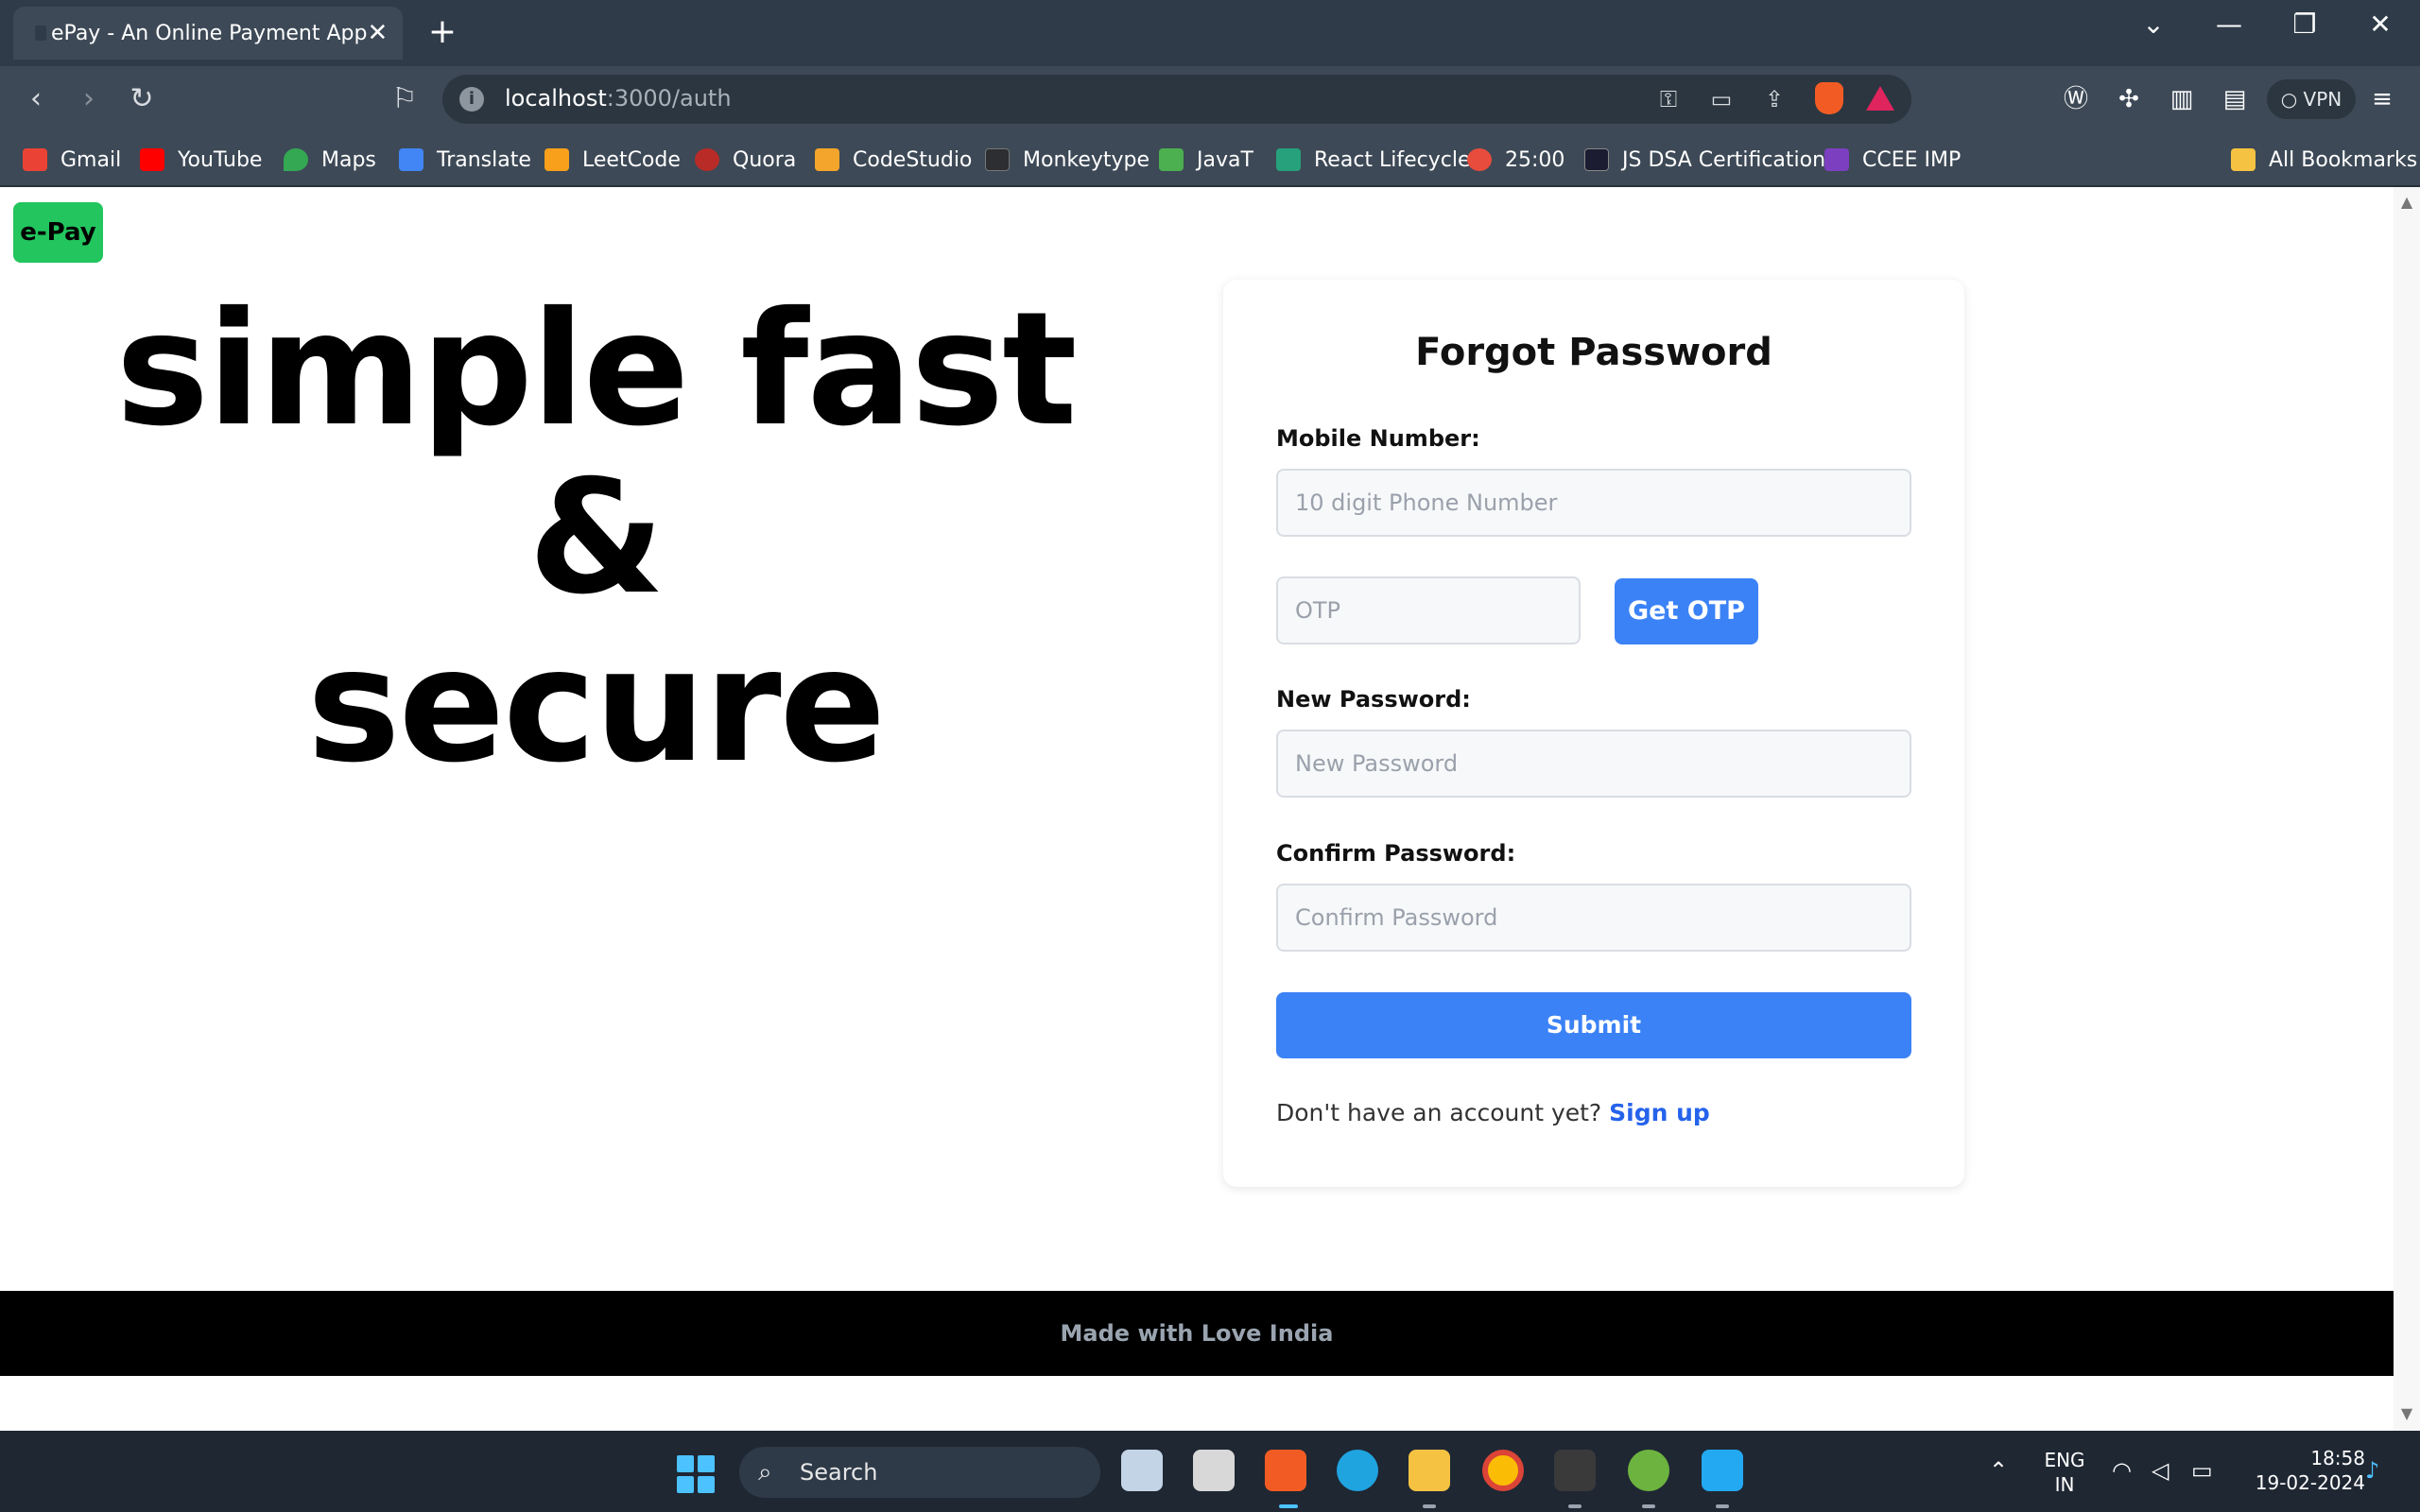 The width and height of the screenshot is (2420, 1512). What do you see at coordinates (1893, 160) in the screenshot?
I see `bookmark-ccee-imp: CCEE IMP` at bounding box center [1893, 160].